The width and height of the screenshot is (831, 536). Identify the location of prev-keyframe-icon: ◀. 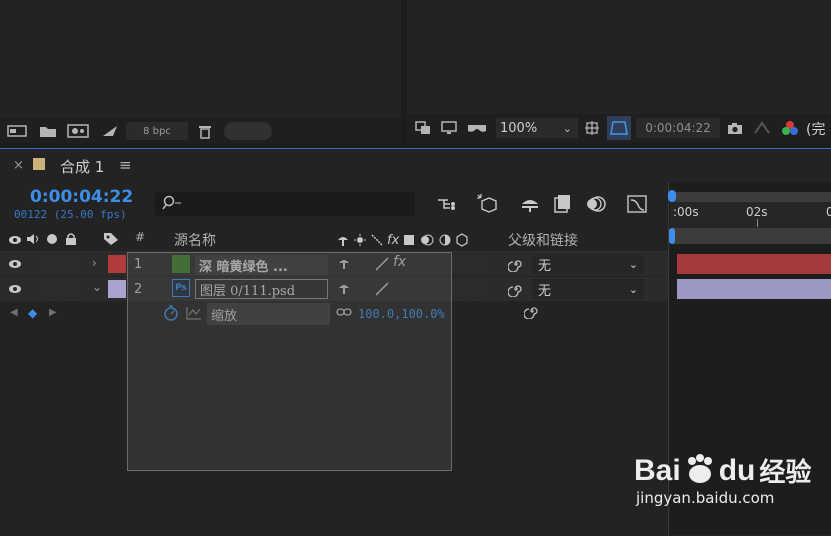
(14, 312).